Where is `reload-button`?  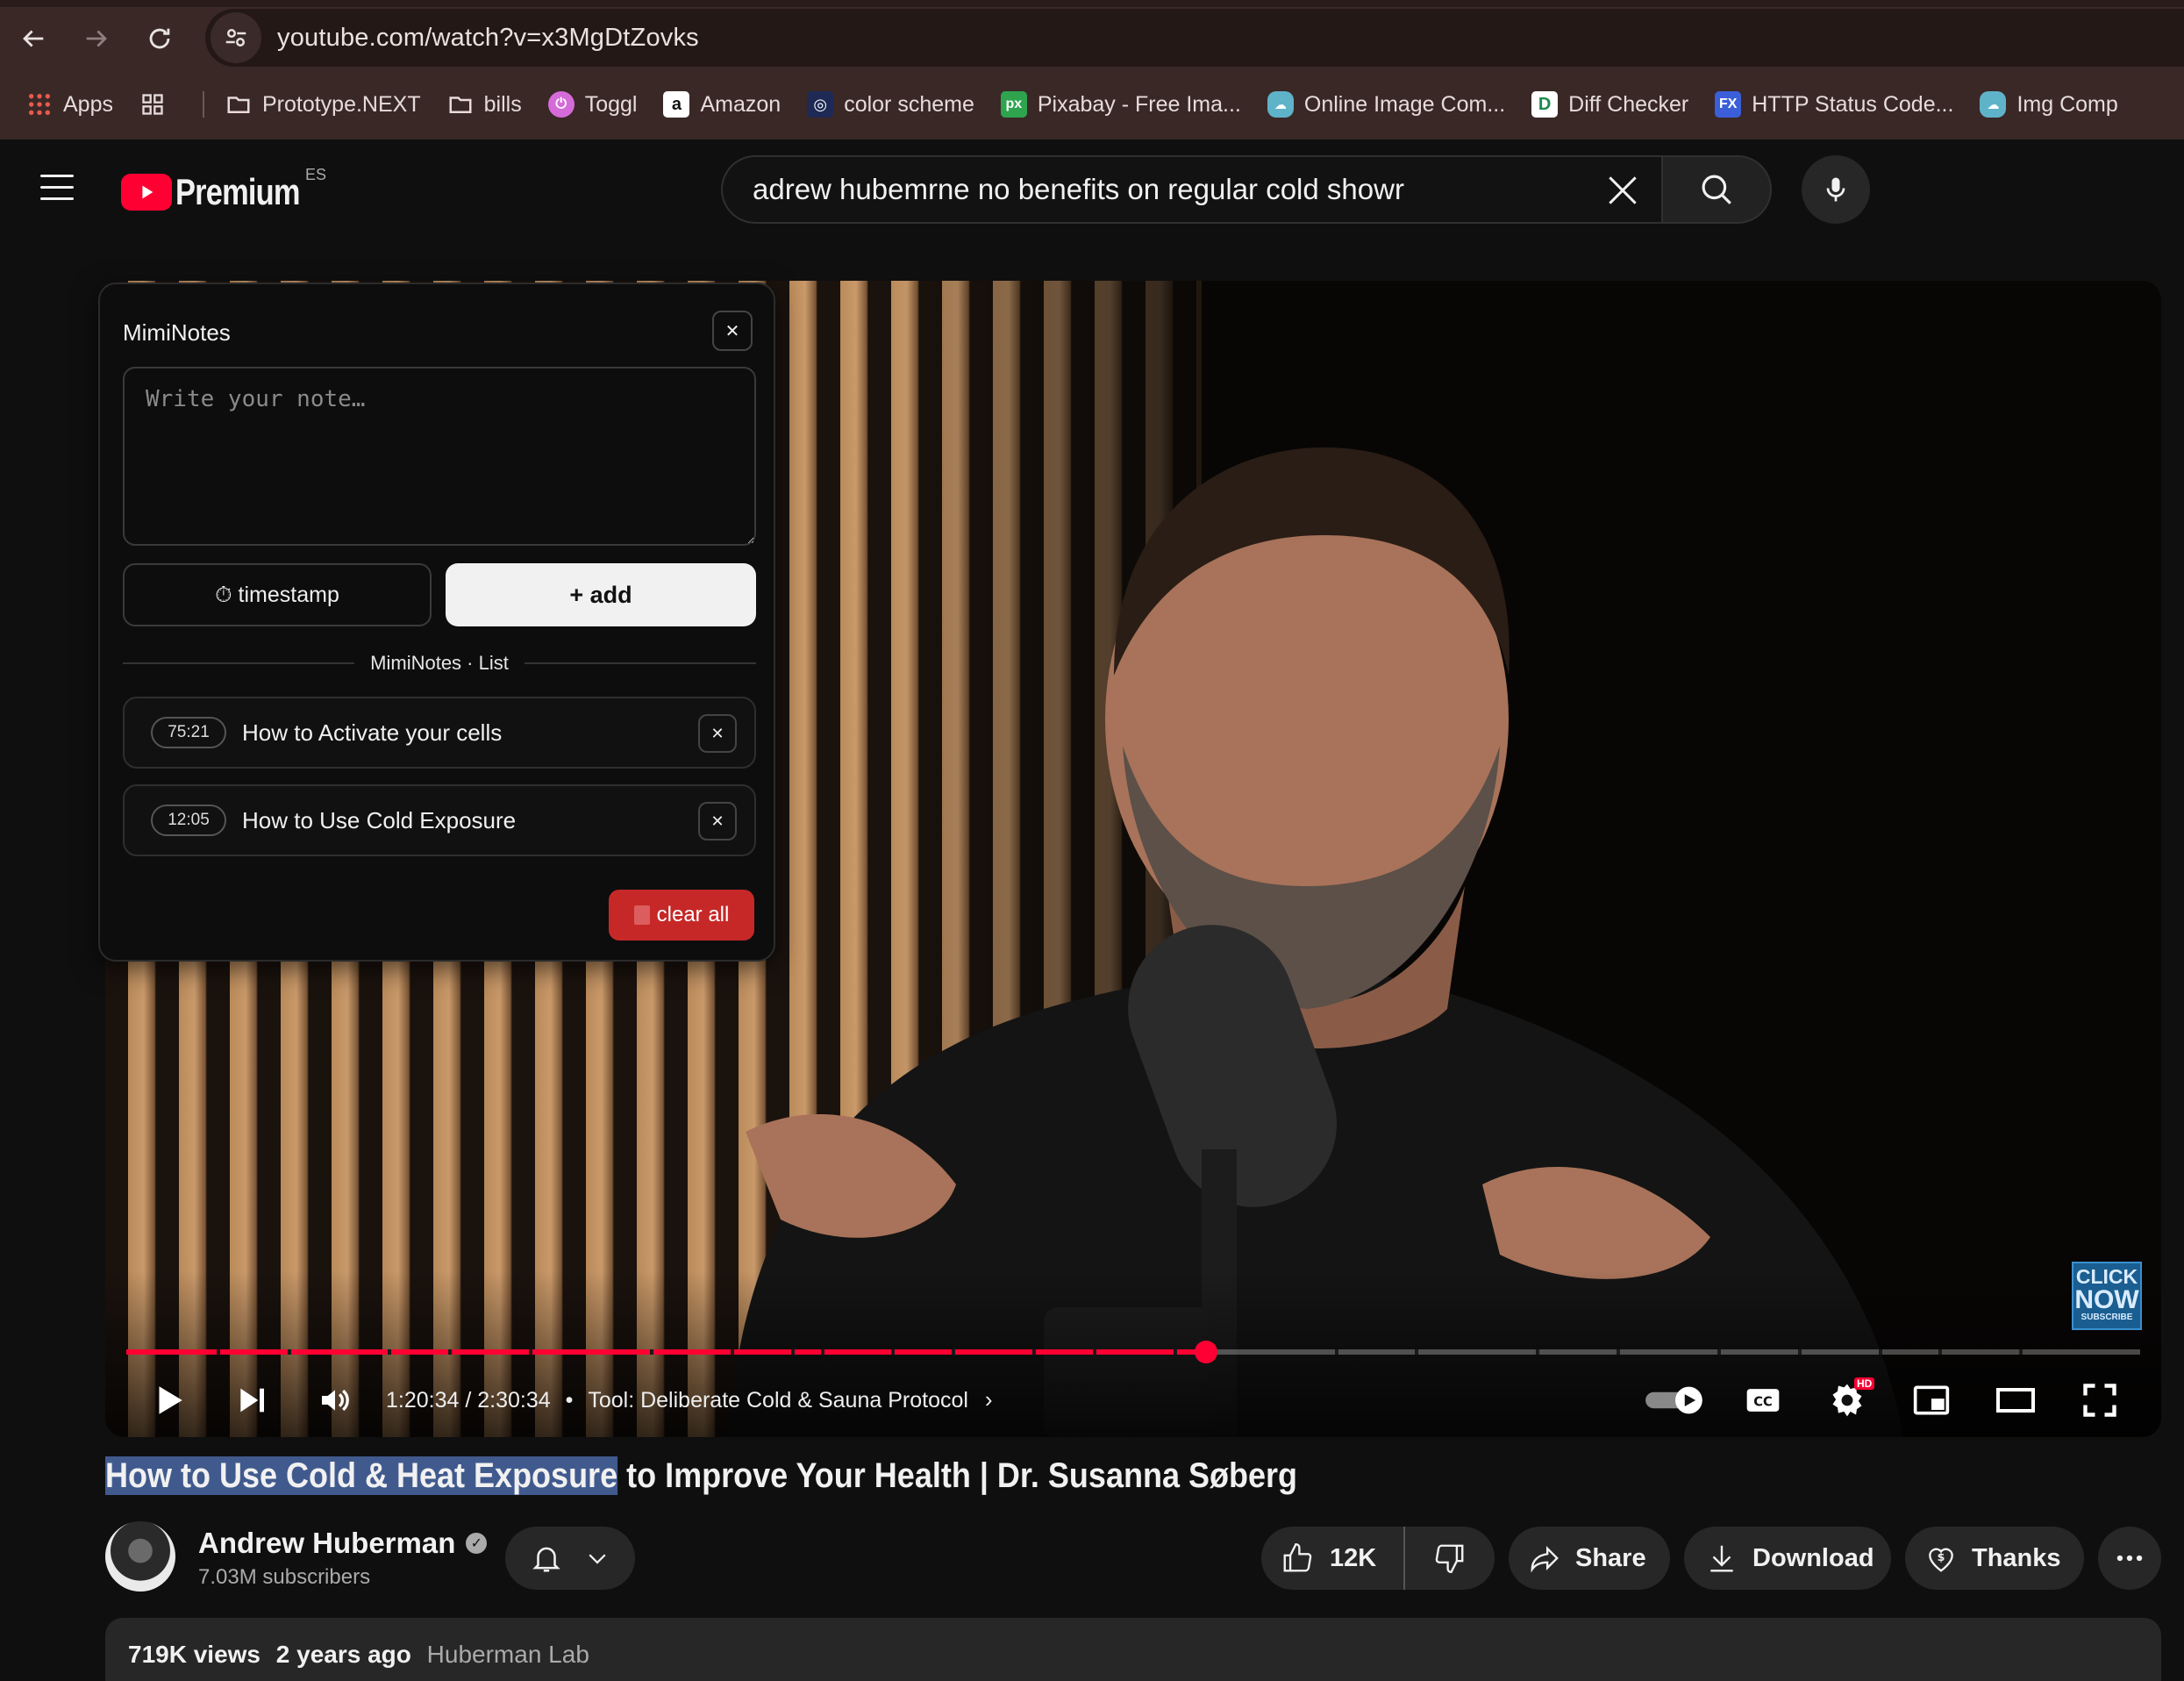
reload-button is located at coordinates (160, 39).